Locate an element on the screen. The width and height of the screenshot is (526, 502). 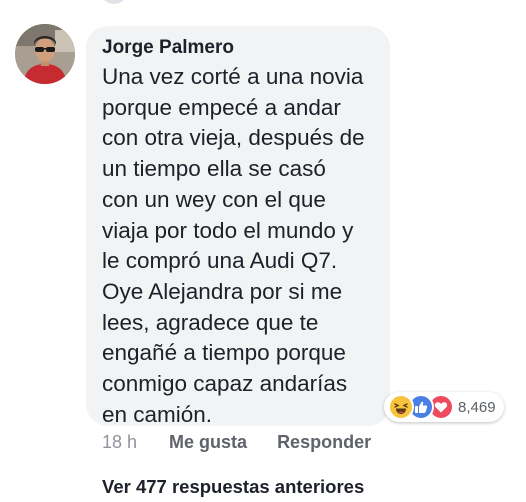
comment-text-line: viaja por todo el mundo y is located at coordinates (228, 230).